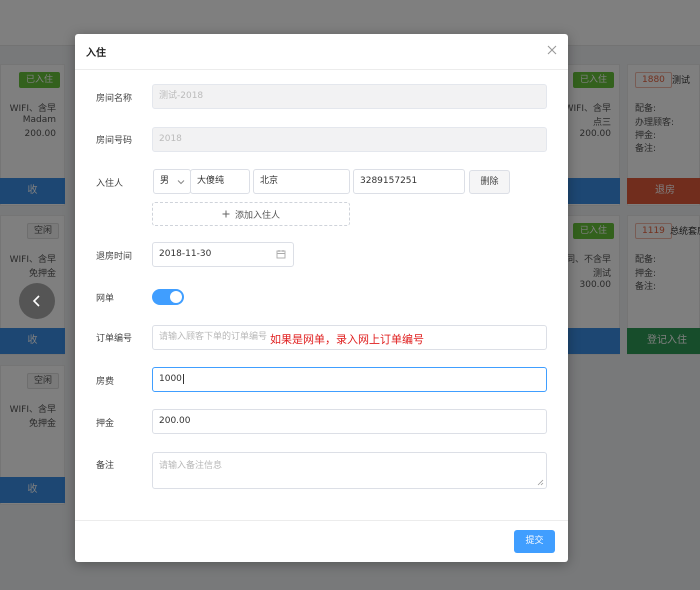 Image resolution: width=700 pixels, height=590 pixels. Describe the element at coordinates (349, 470) in the screenshot. I see `remark-textarea: 请输入备注信息` at that location.